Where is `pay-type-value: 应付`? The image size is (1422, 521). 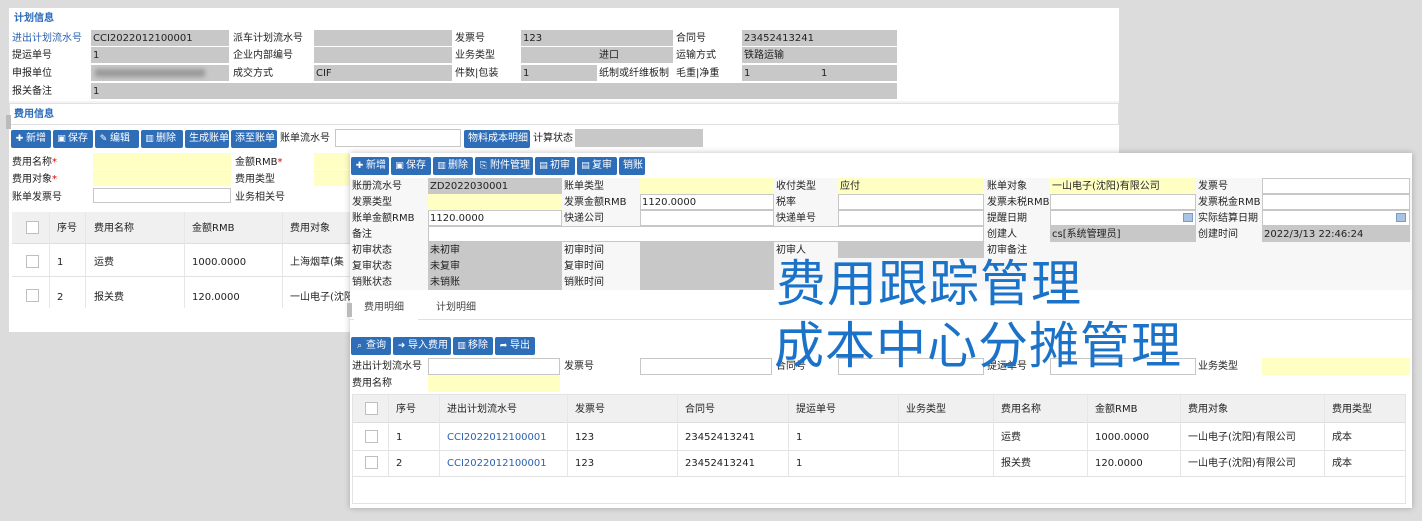
pay-type-value: 应付 is located at coordinates (850, 186).